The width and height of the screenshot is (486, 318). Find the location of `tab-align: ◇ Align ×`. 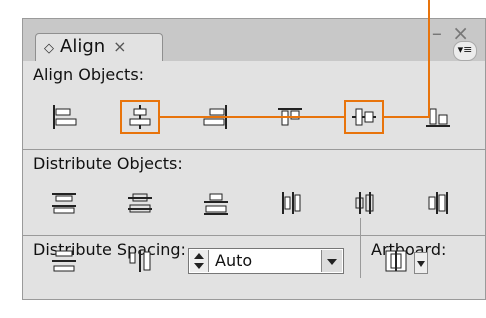

tab-align: ◇ Align × is located at coordinates (99, 47).